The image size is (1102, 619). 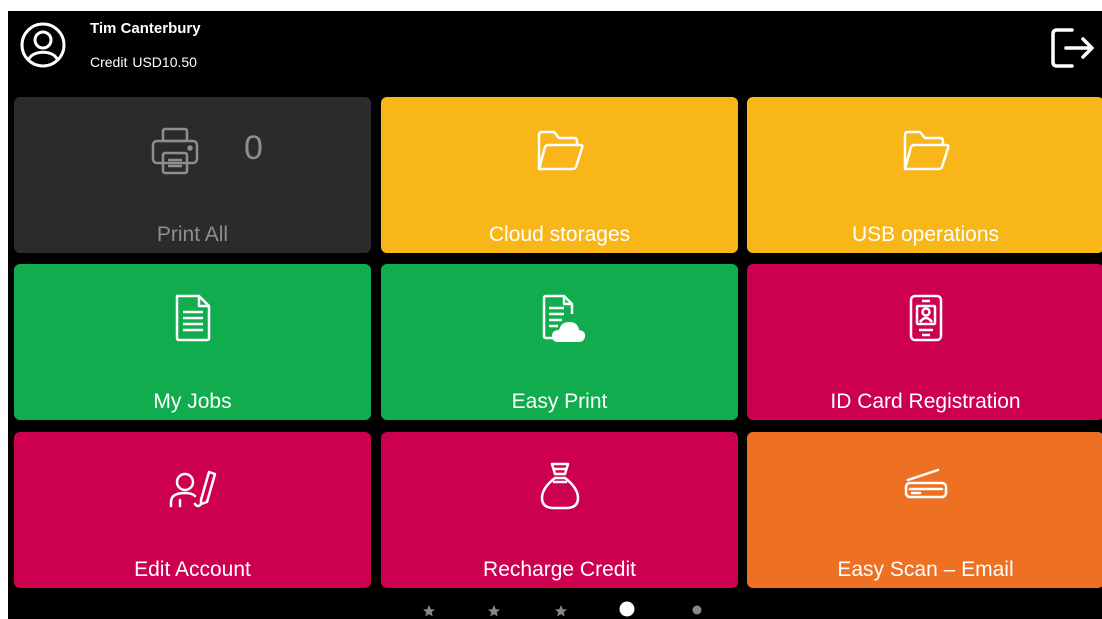 What do you see at coordinates (253, 148) in the screenshot?
I see `print-job-count: 0` at bounding box center [253, 148].